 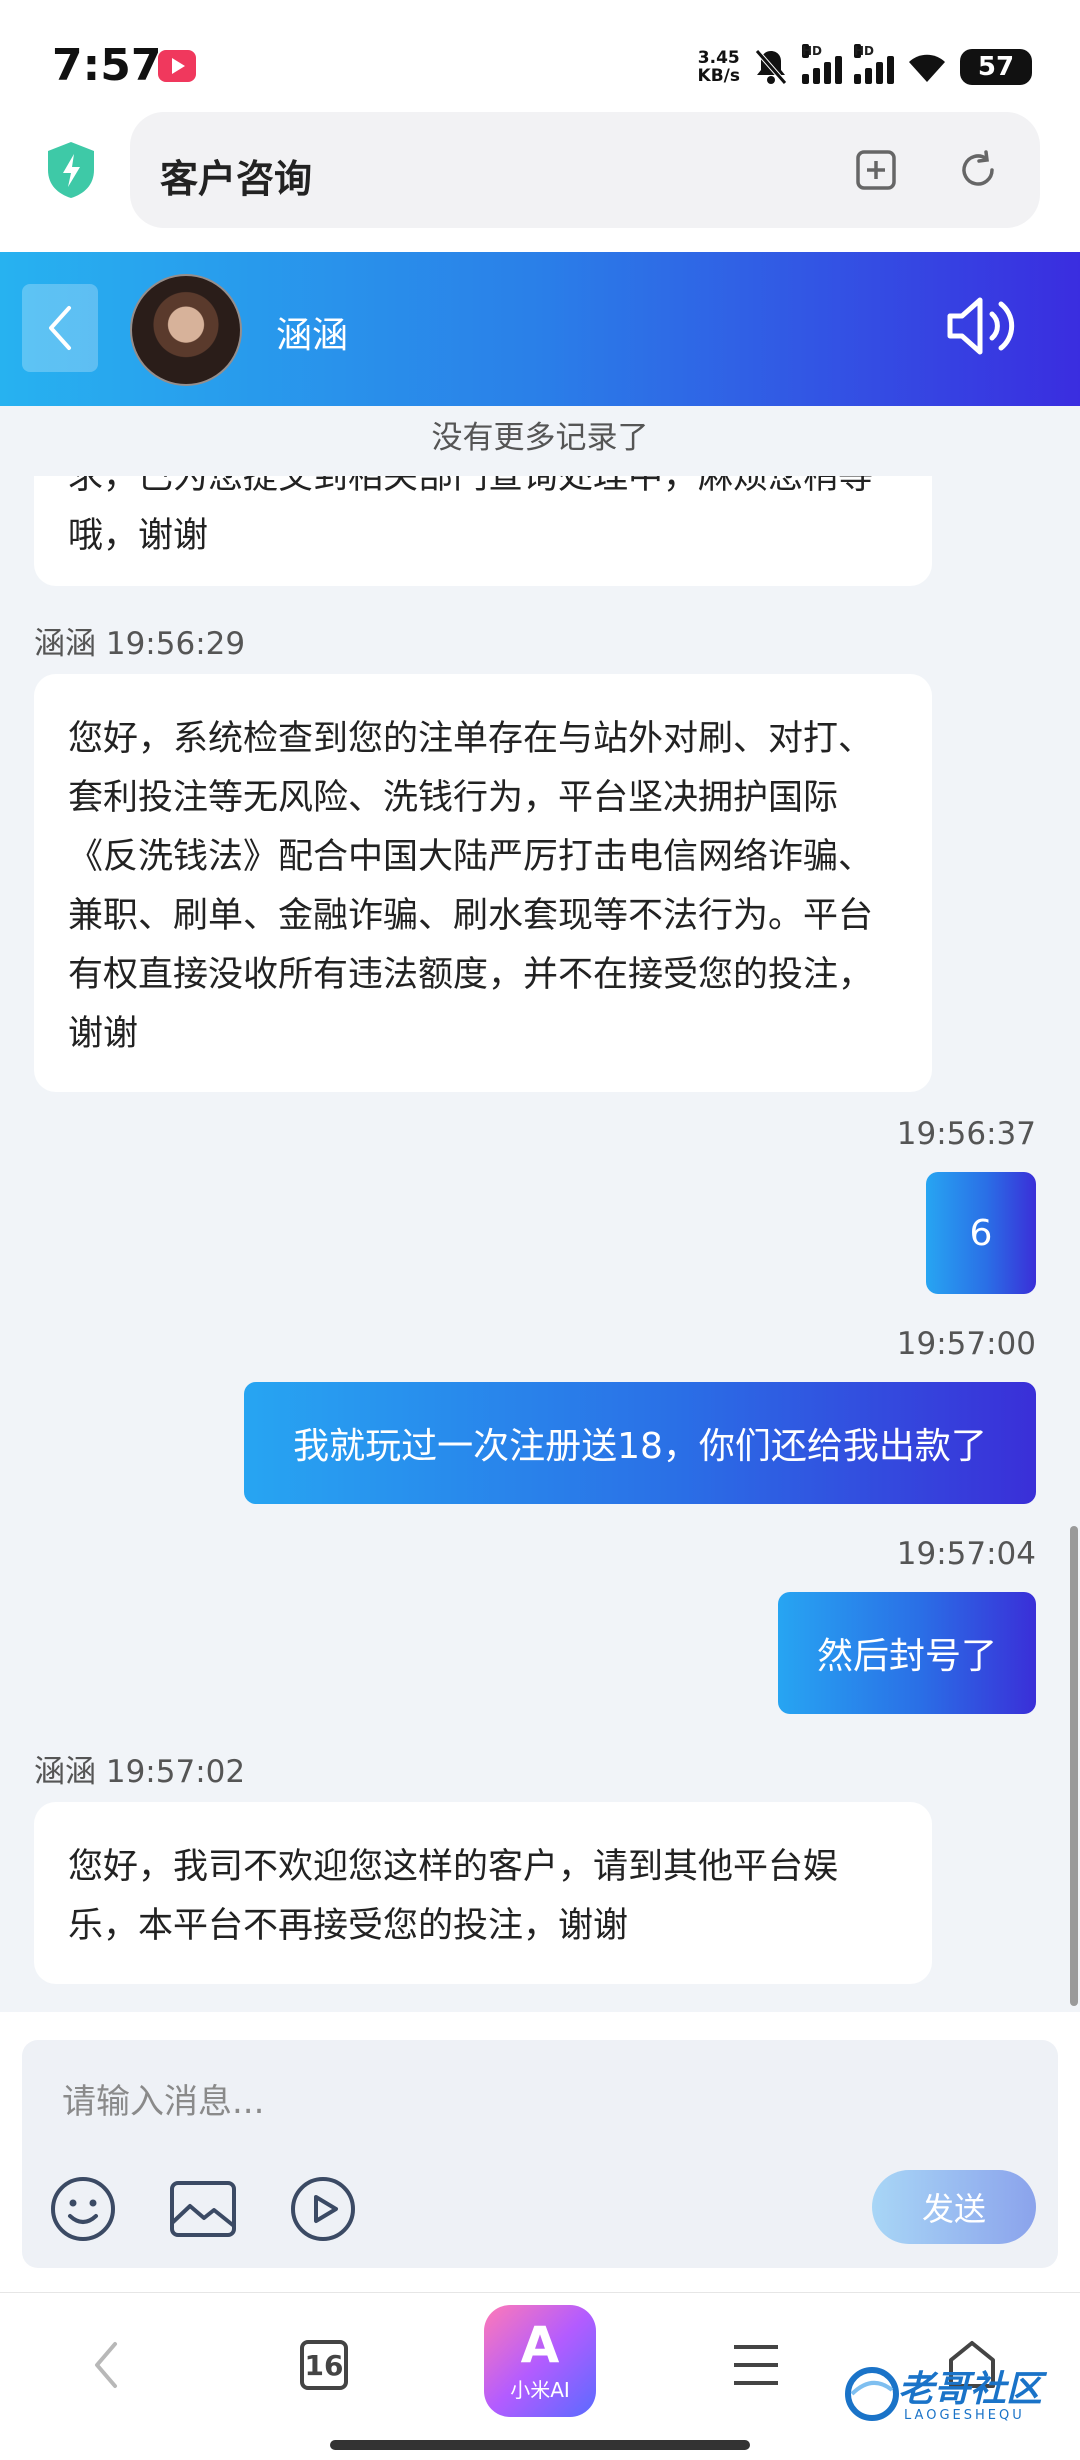 I want to click on wifi-icon, so click(x=927, y=68).